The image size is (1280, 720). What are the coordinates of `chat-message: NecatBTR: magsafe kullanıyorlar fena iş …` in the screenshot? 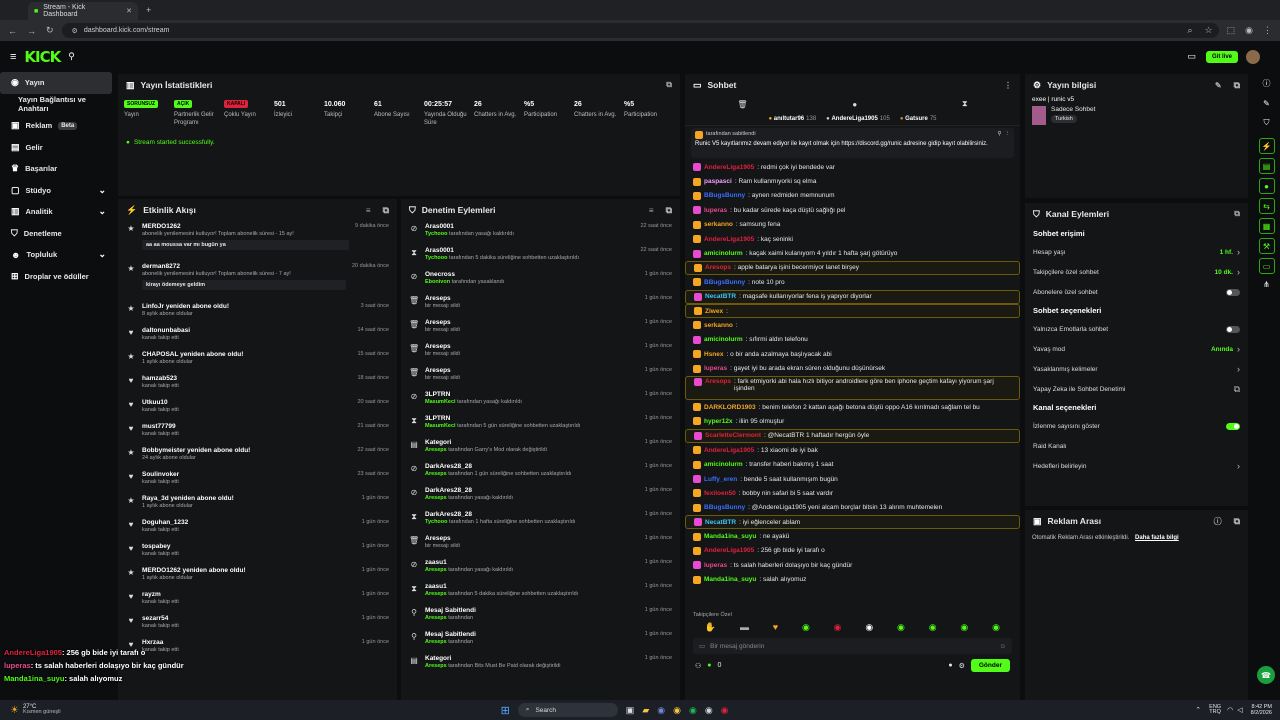 It's located at (852, 296).